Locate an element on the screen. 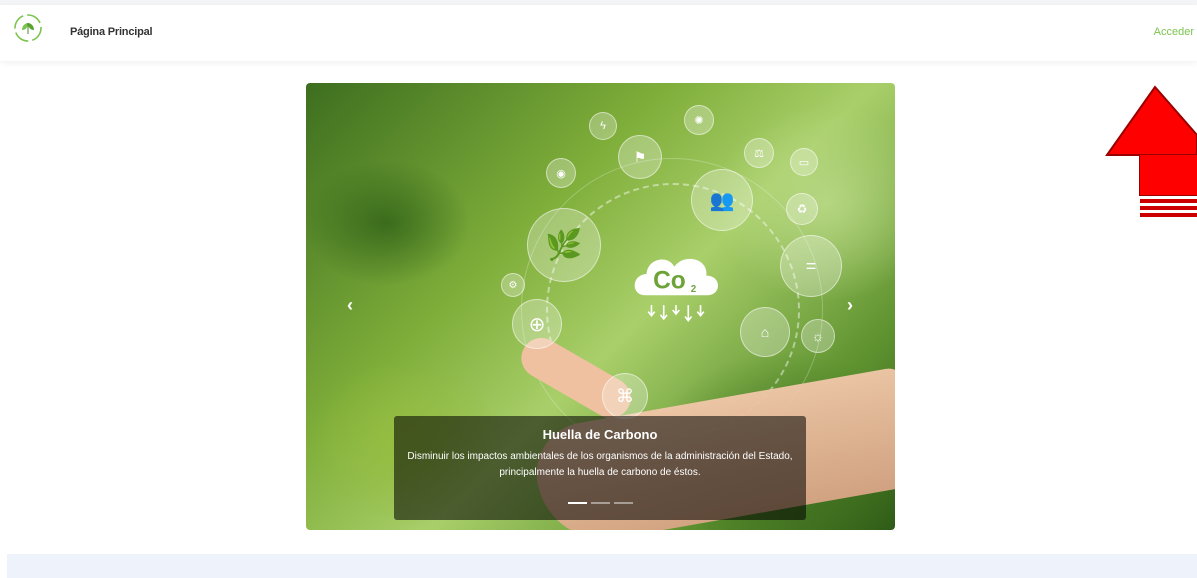 The height and width of the screenshot is (578, 1197). people-icon: 👥 is located at coordinates (722, 200).